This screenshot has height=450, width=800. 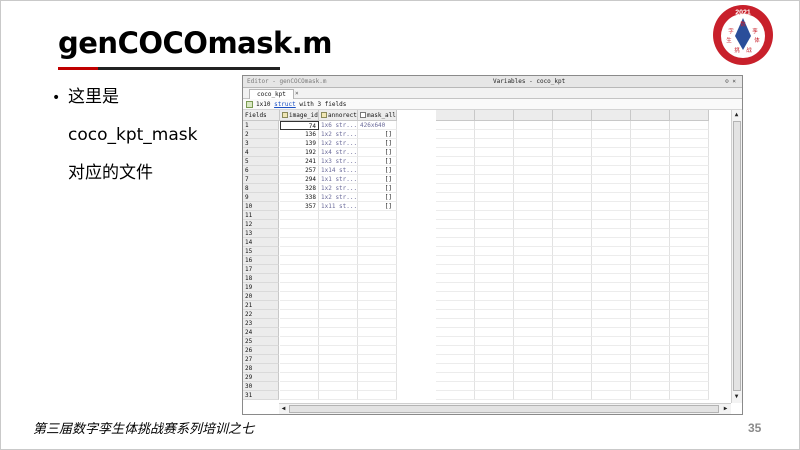 I want to click on cell-image-id: 74, so click(x=299, y=125).